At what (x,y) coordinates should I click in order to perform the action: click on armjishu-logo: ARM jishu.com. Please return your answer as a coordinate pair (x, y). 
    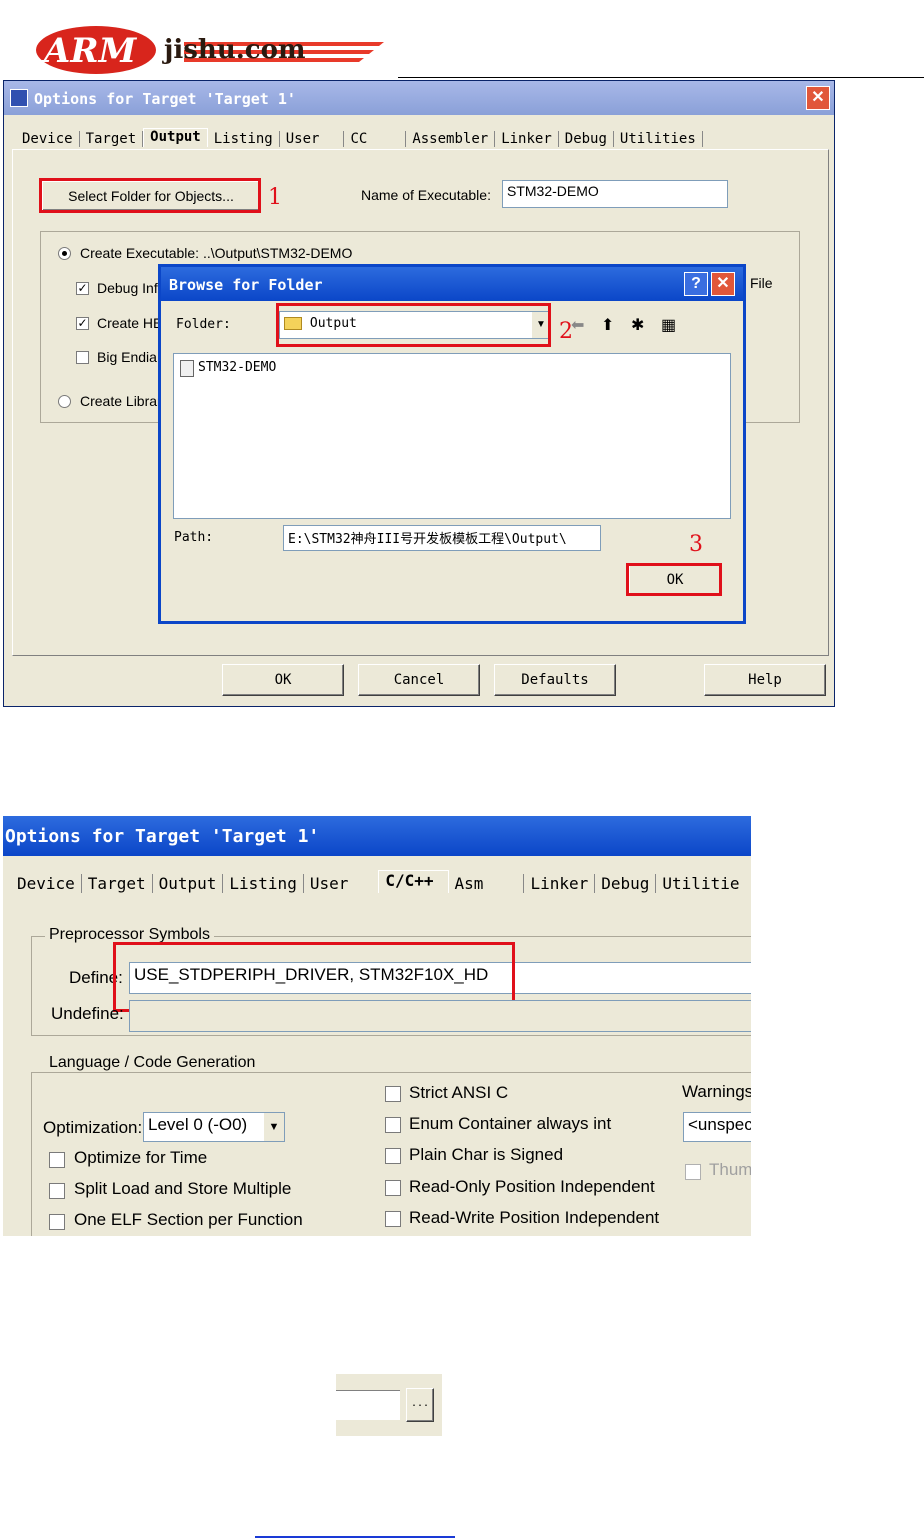
    Looking at the image, I should click on (210, 50).